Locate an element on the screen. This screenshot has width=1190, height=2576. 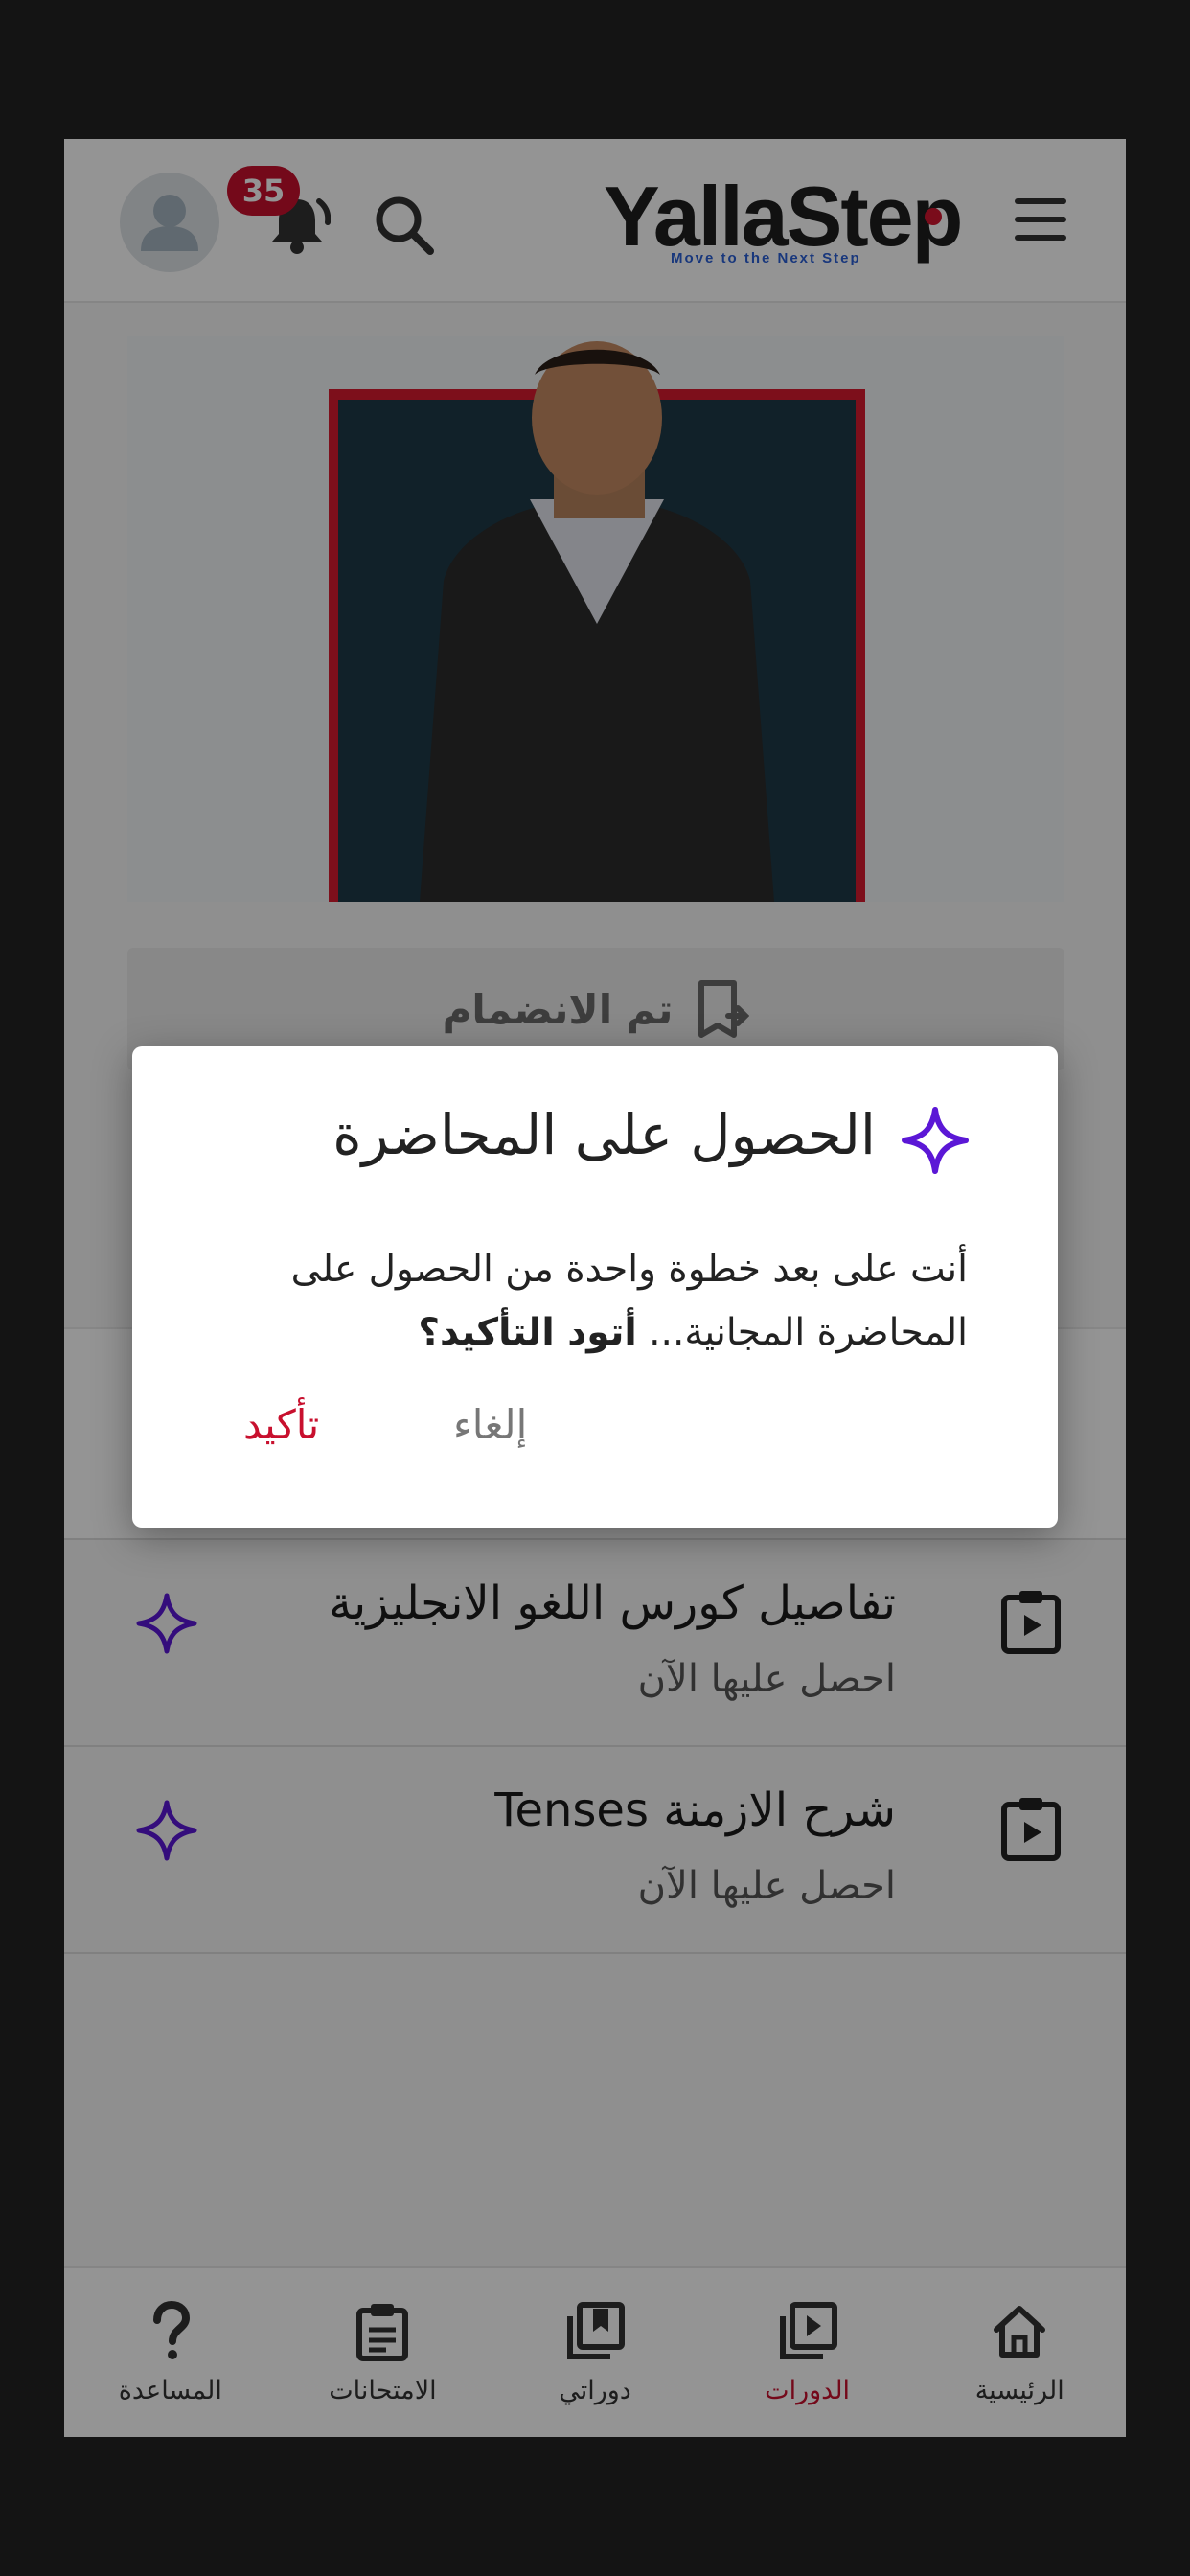
dialog-message-emphasis: أتود التأكيد؟ is located at coordinates (527, 1332).